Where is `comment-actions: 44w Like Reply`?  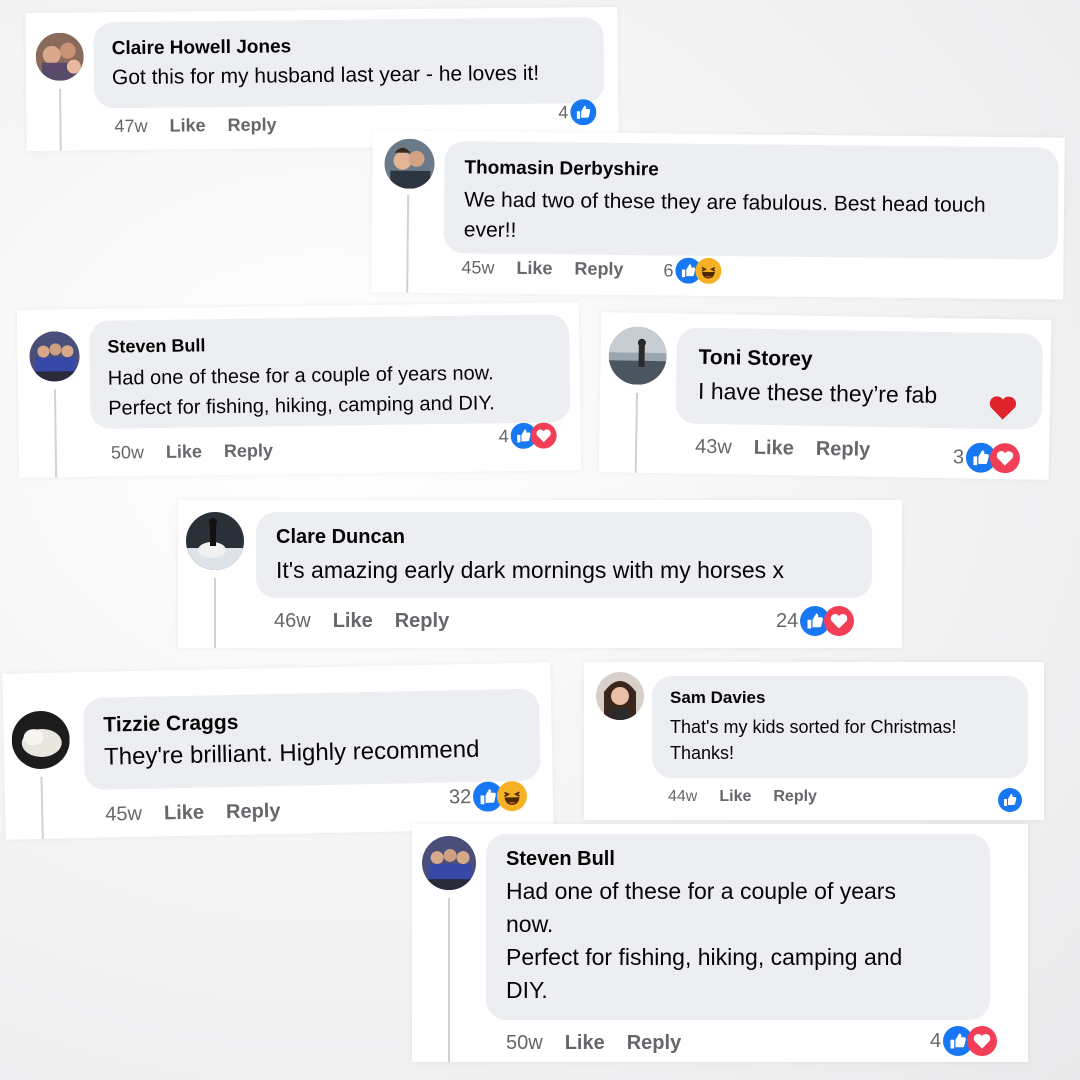 comment-actions: 44w Like Reply is located at coordinates (753, 797).